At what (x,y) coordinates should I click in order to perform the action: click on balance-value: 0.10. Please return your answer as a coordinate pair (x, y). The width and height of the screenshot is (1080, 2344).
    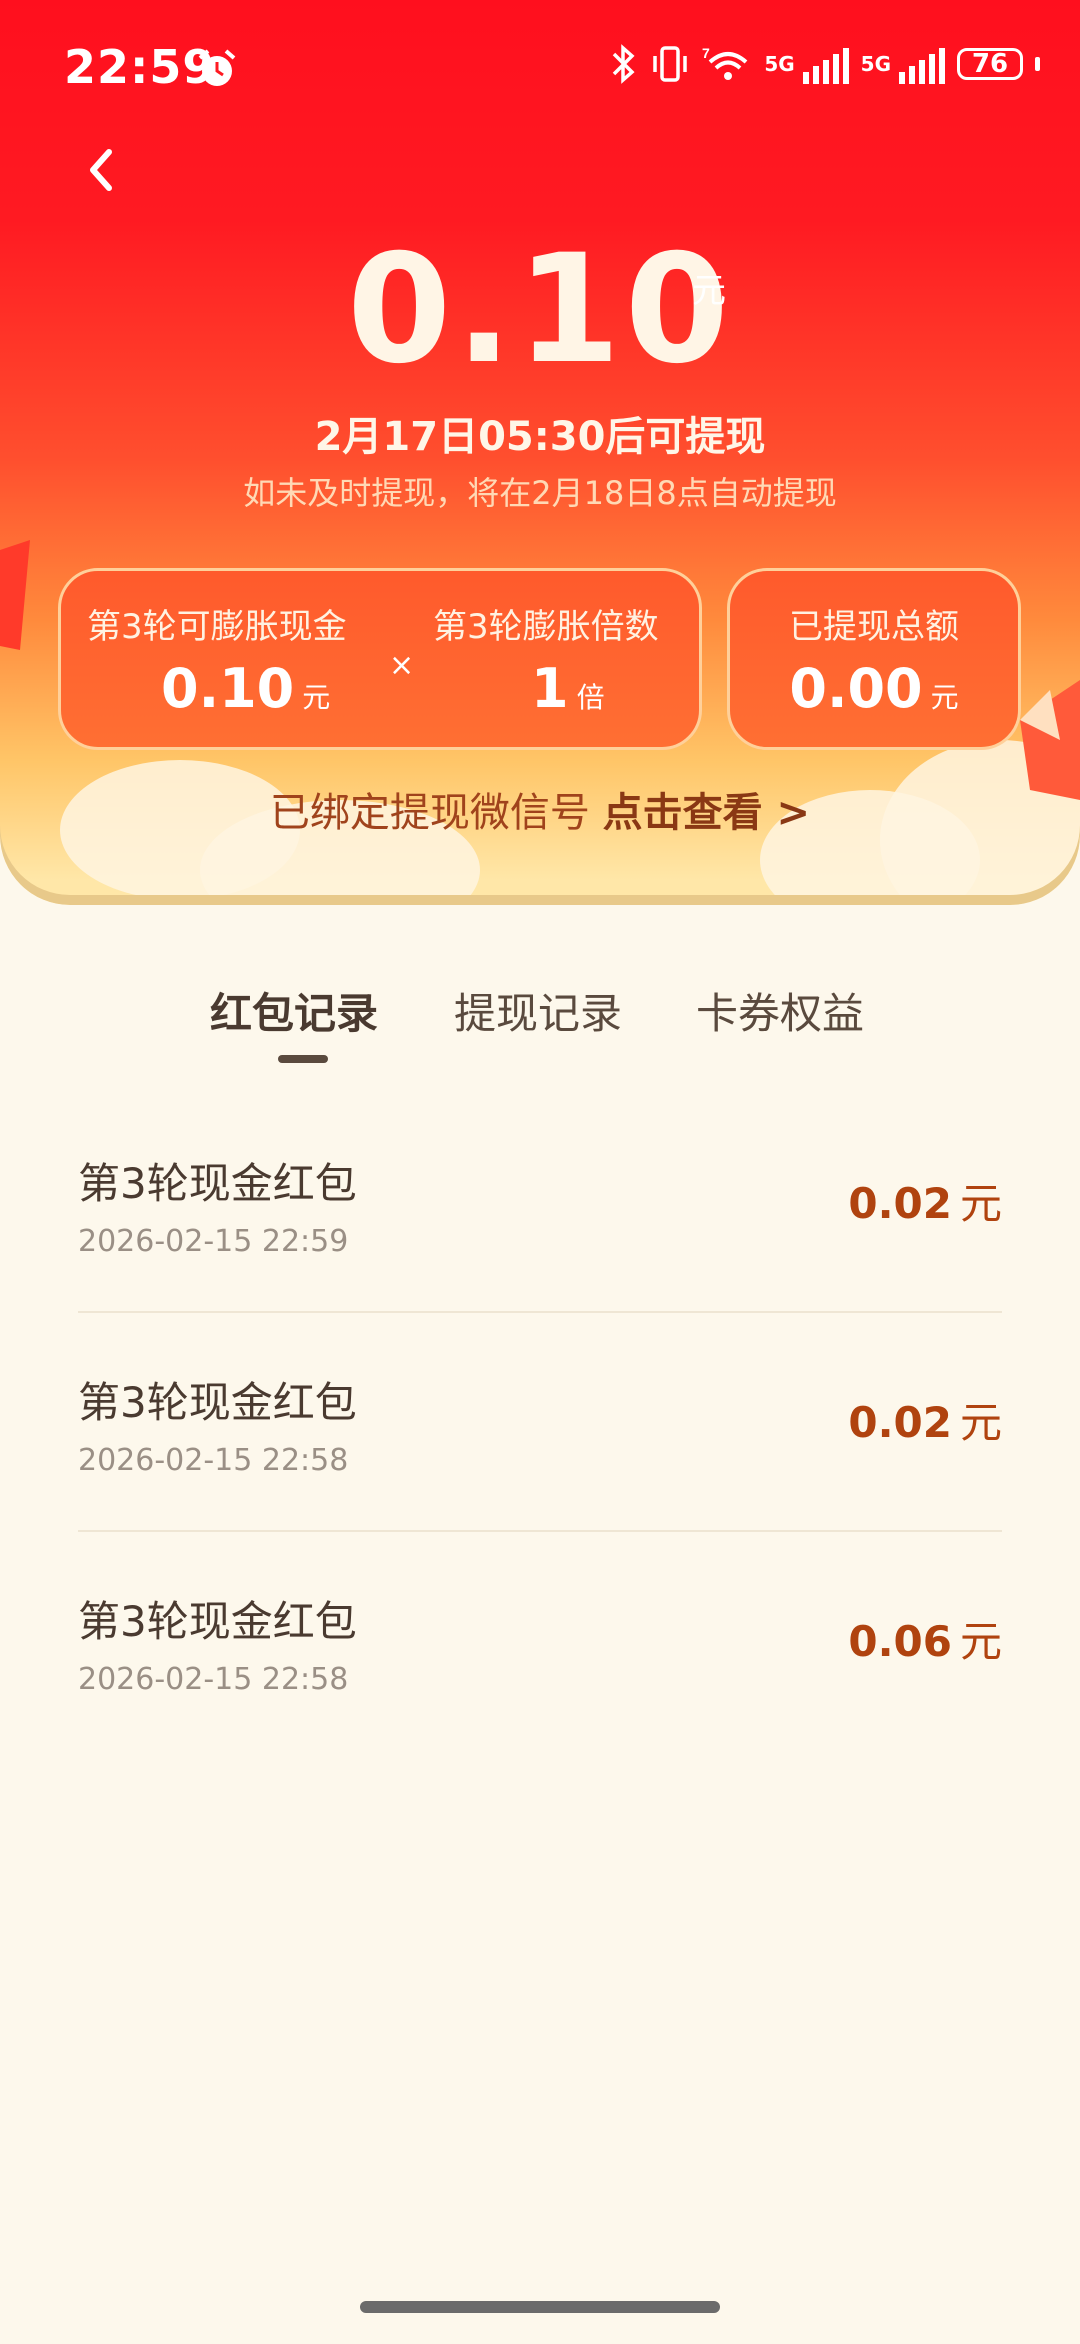
    Looking at the image, I should click on (540, 310).